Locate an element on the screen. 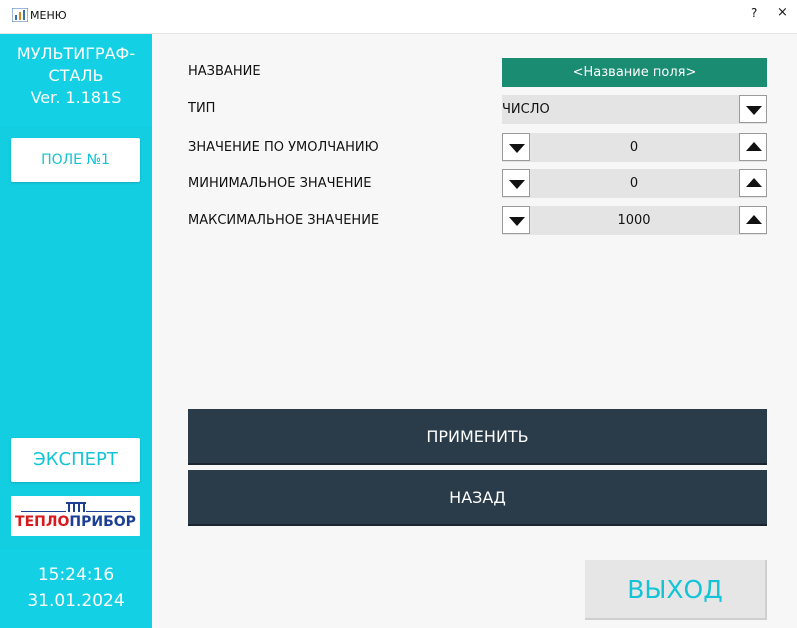 The image size is (797, 628). min-increment-button is located at coordinates (753, 183).